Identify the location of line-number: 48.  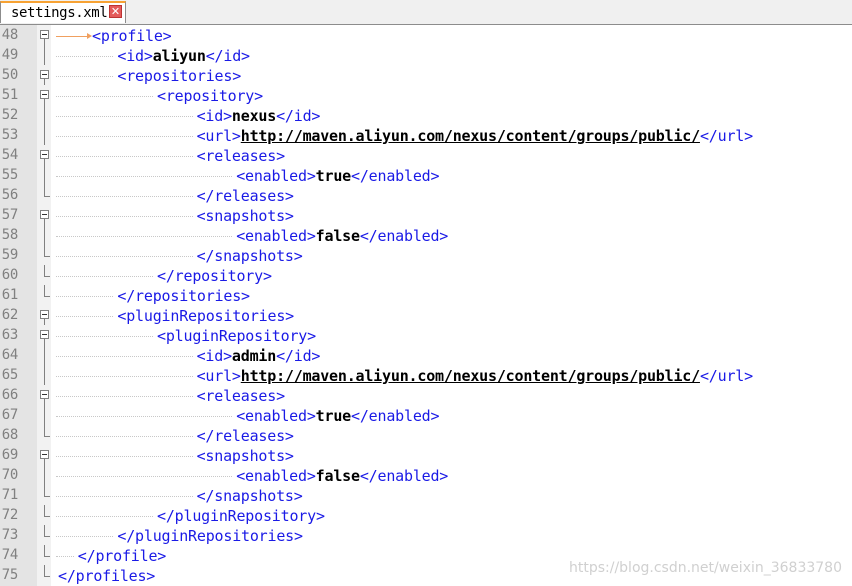
(10, 35).